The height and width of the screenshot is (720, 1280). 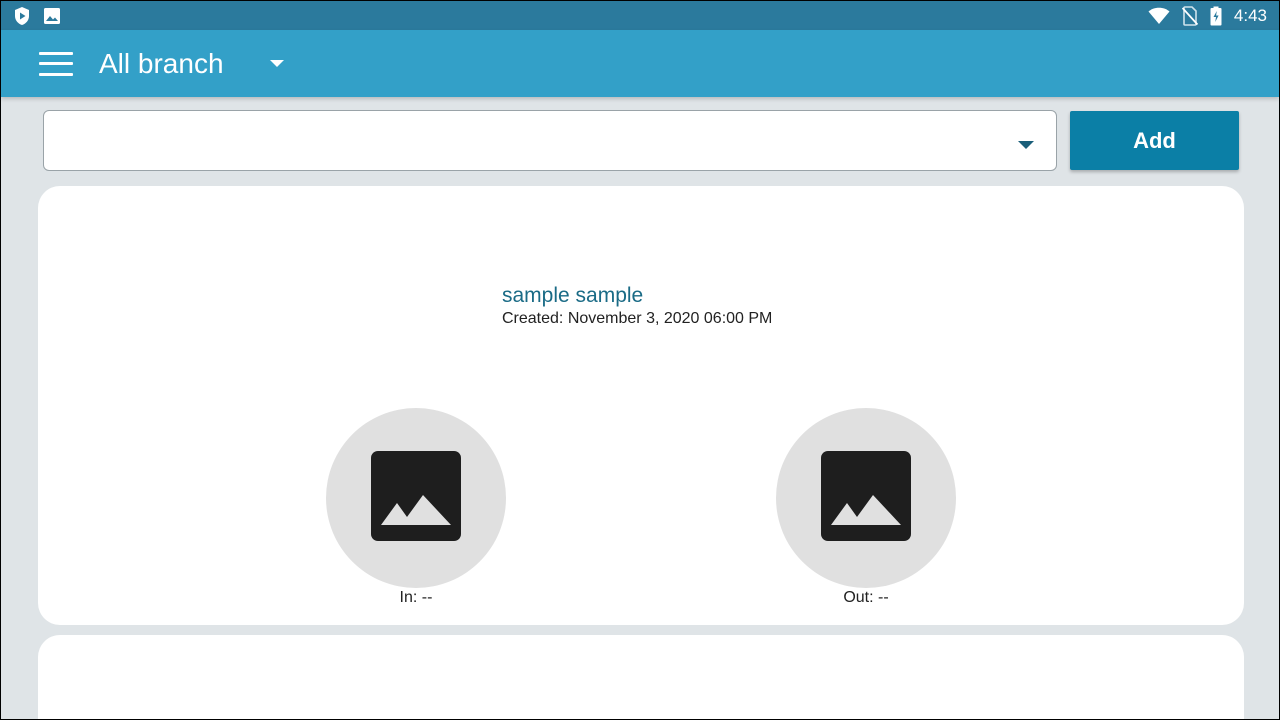 What do you see at coordinates (416, 597) in the screenshot?
I see `in-time-label: In: --` at bounding box center [416, 597].